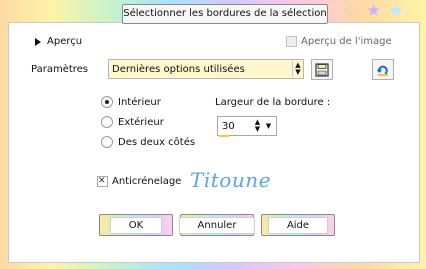 The height and width of the screenshot is (269, 426). I want to click on antialias-checkbox, so click(102, 181).